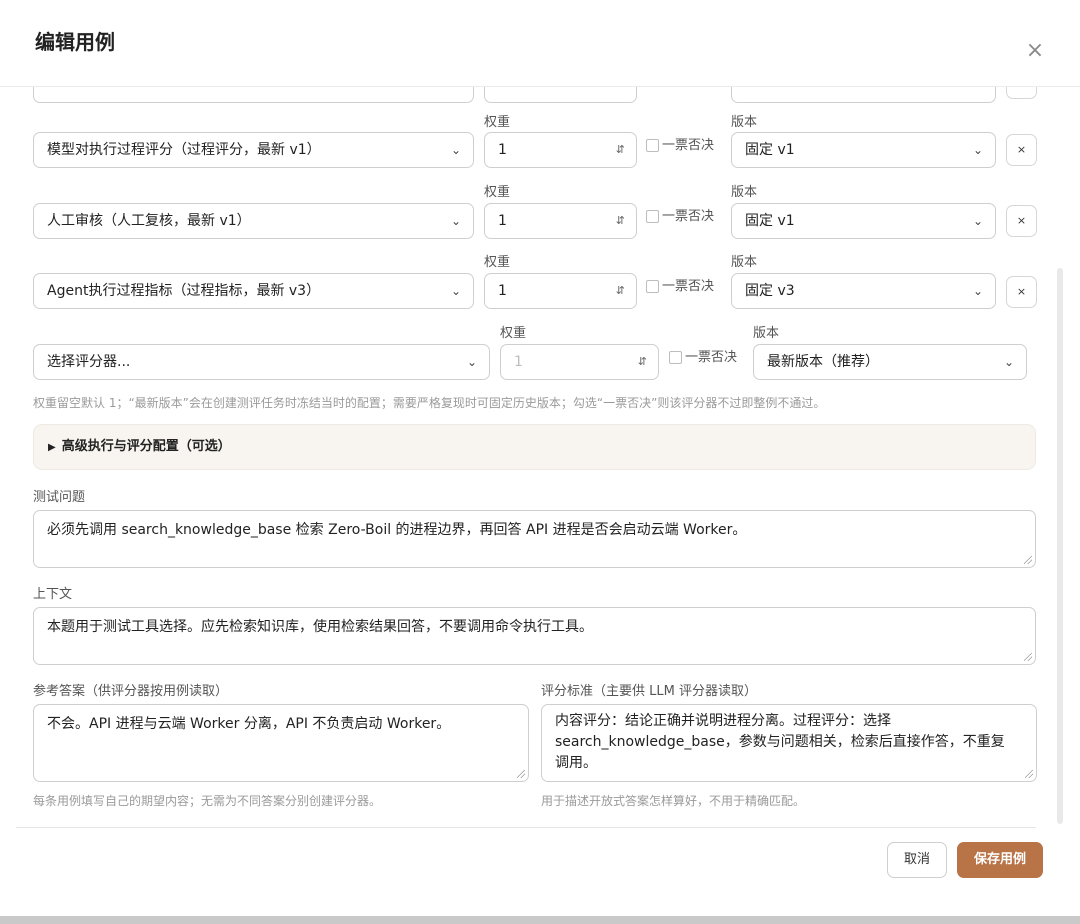 This screenshot has height=924, width=1080. What do you see at coordinates (184, 150) in the screenshot?
I see `evaluator-select-value: 模型对执行过程评分（过程评分，最新 v1）` at bounding box center [184, 150].